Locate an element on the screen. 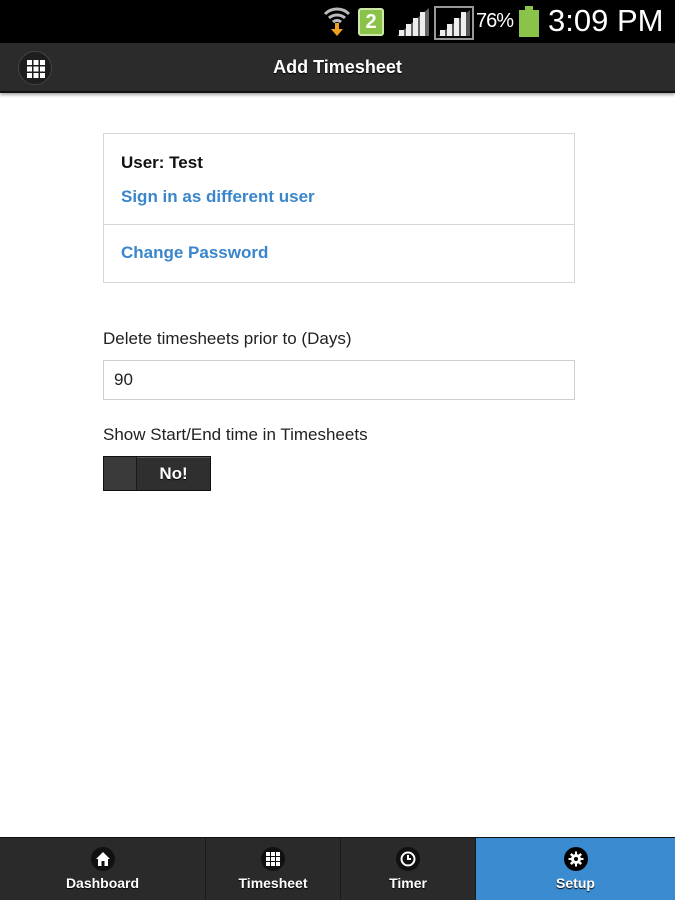 Image resolution: width=675 pixels, height=900 pixels. nav-label: Timesheet is located at coordinates (273, 883).